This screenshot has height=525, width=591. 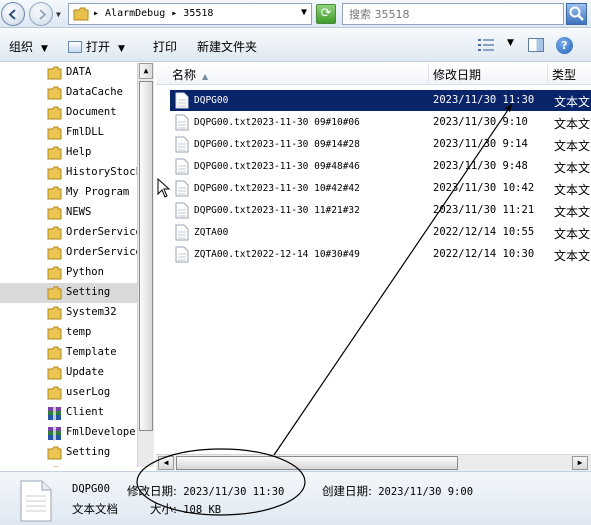 What do you see at coordinates (85, 272) in the screenshot?
I see `tree-item-label: Python` at bounding box center [85, 272].